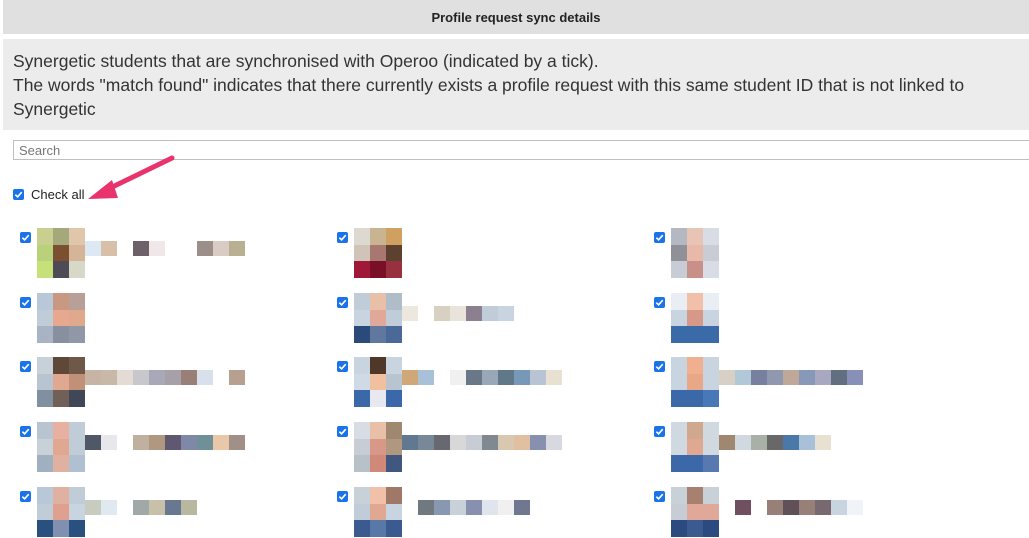 The image size is (1029, 538). I want to click on page-header: Profile request sync details, so click(516, 17).